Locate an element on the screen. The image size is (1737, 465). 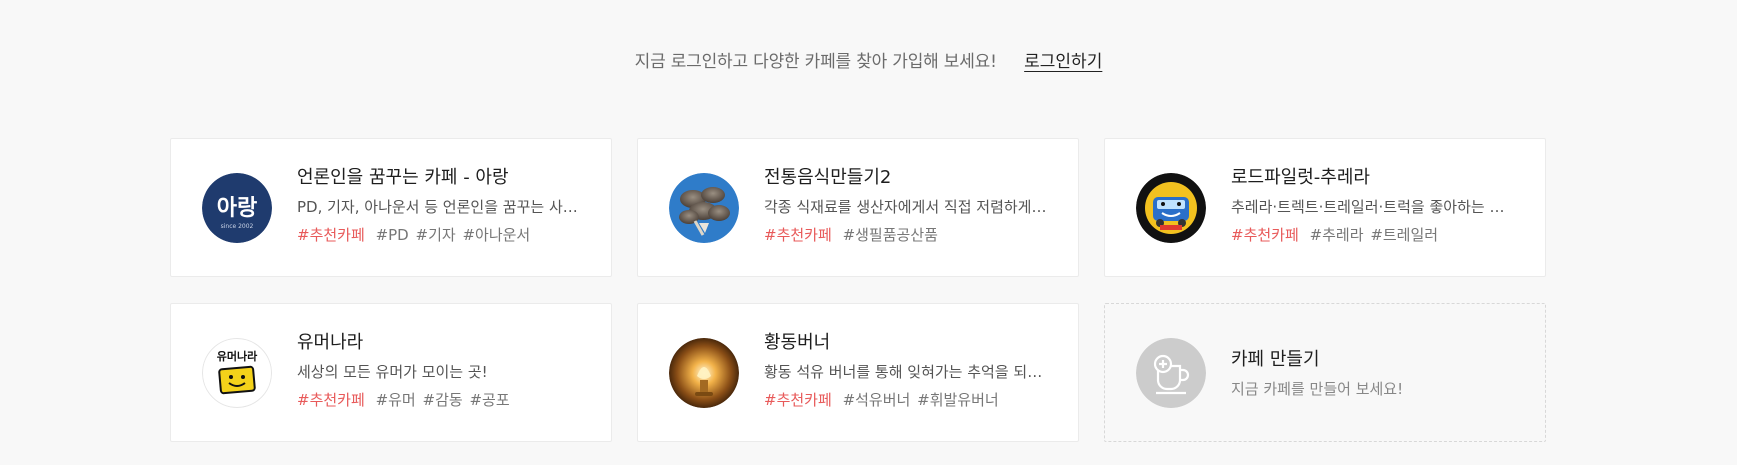
cafe-tag: #추레라 is located at coordinates (1337, 235).